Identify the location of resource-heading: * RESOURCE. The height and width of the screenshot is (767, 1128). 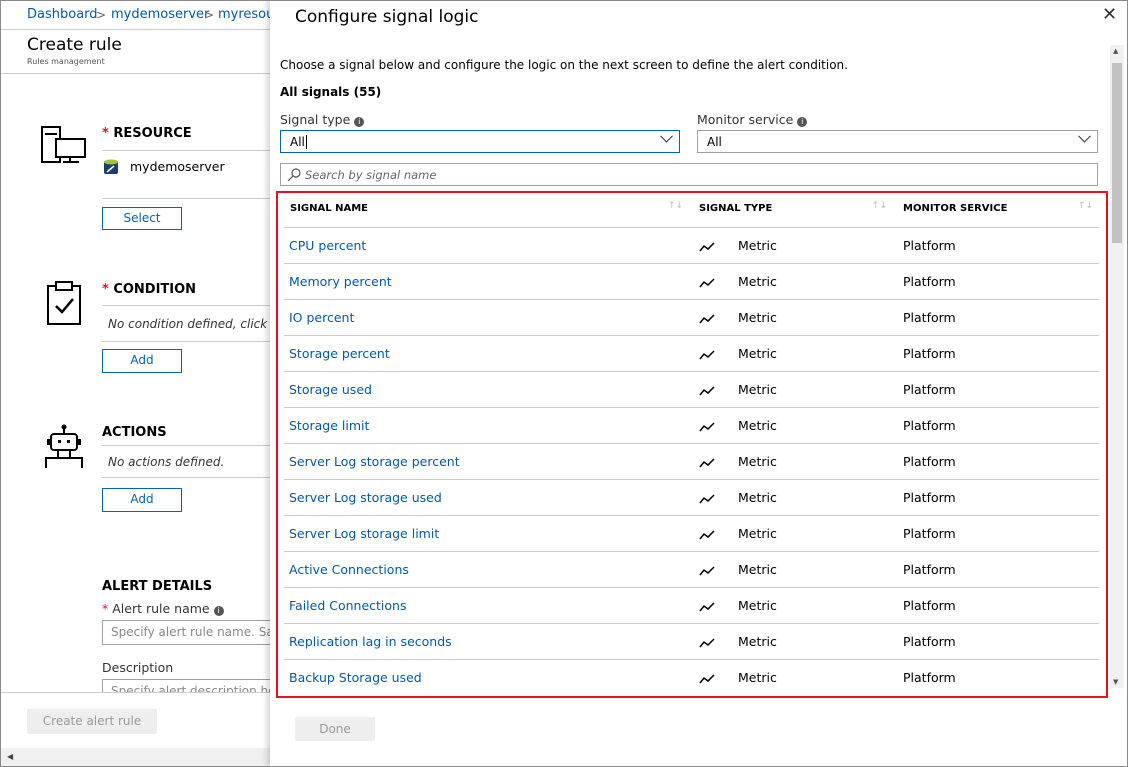
(147, 133).